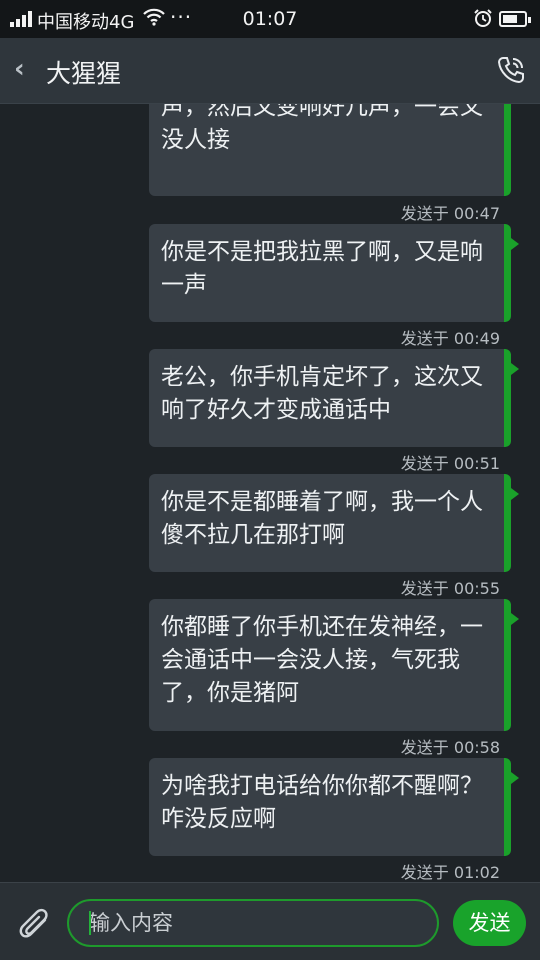  I want to click on message-bubble: 老公，你手机肯定坏了，这次又响了好久才变成通话中, so click(334, 398).